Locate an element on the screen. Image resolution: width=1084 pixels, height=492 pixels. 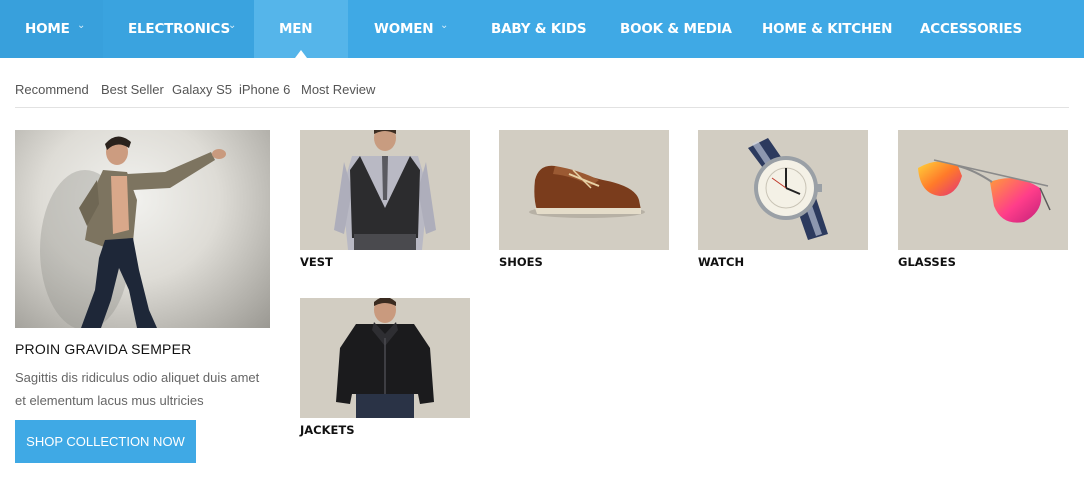
nav-item-home-kitchen: HOME & KITCHEN is located at coordinates (822, 29).